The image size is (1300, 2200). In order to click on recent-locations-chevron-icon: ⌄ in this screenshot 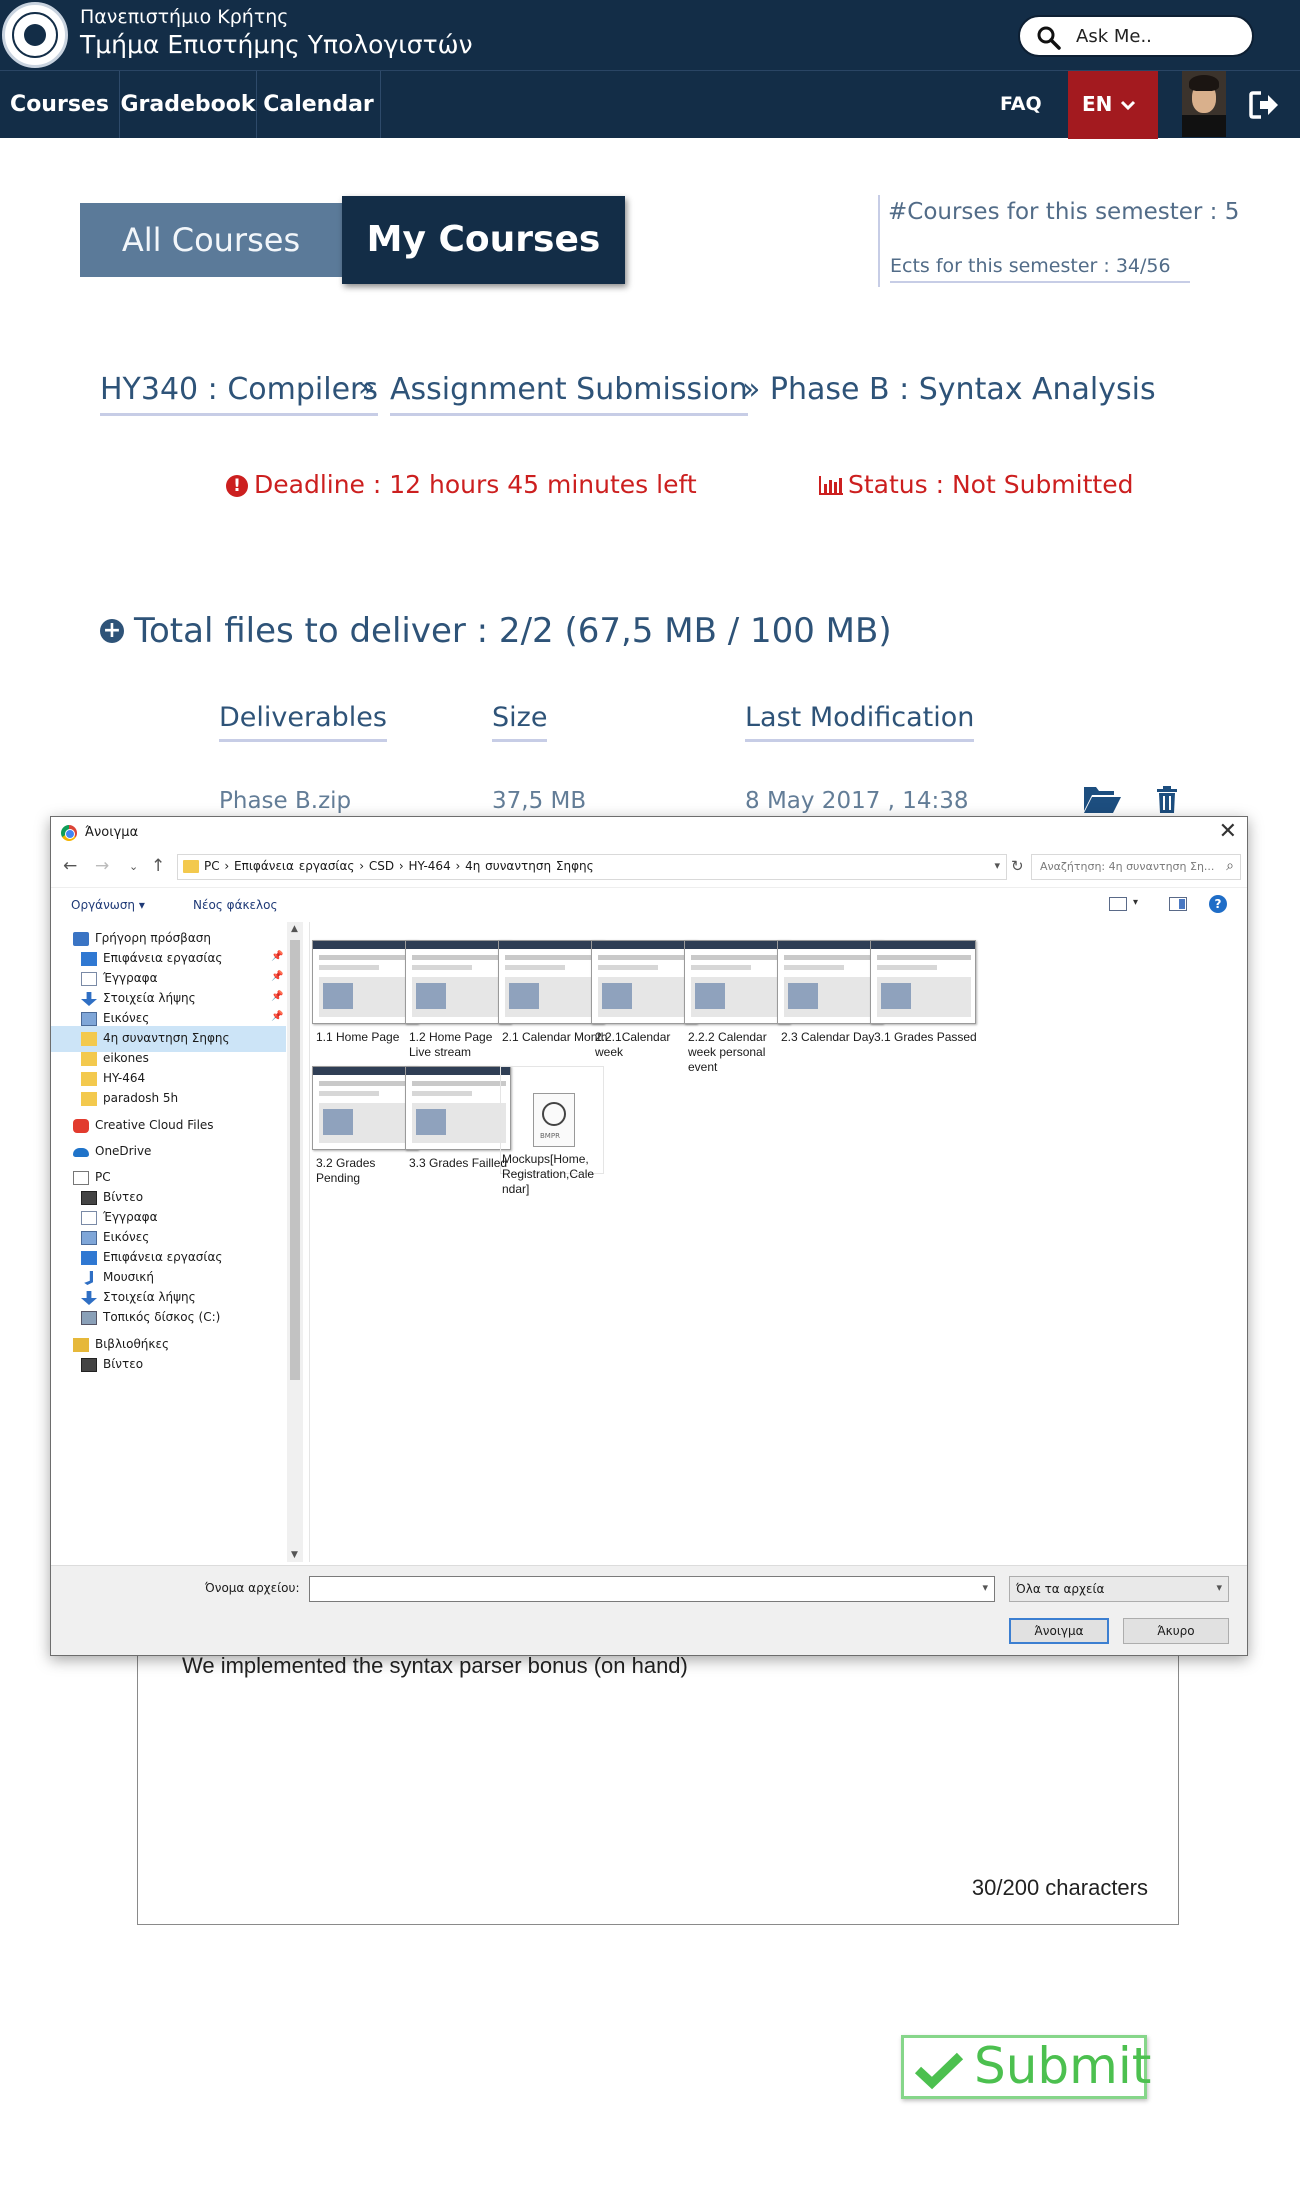, I will do `click(133, 866)`.